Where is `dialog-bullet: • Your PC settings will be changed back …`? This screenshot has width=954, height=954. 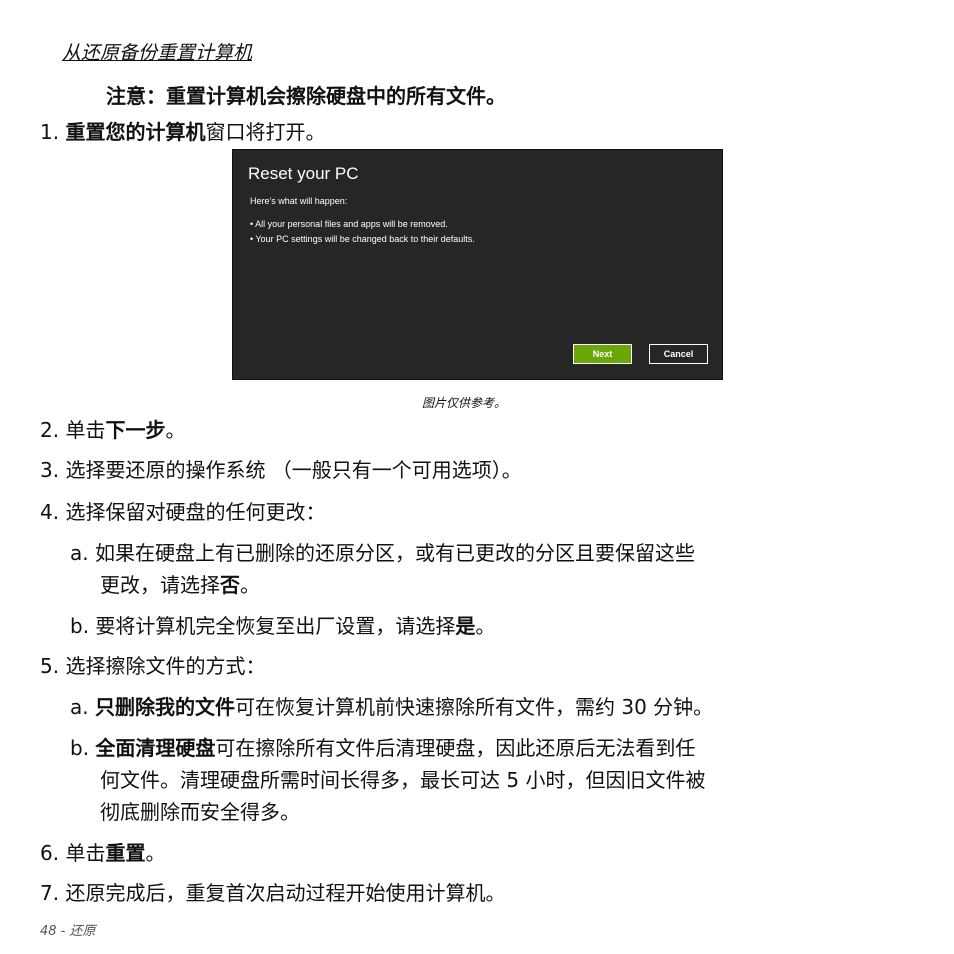 dialog-bullet: • Your PC settings will be changed back … is located at coordinates (362, 239).